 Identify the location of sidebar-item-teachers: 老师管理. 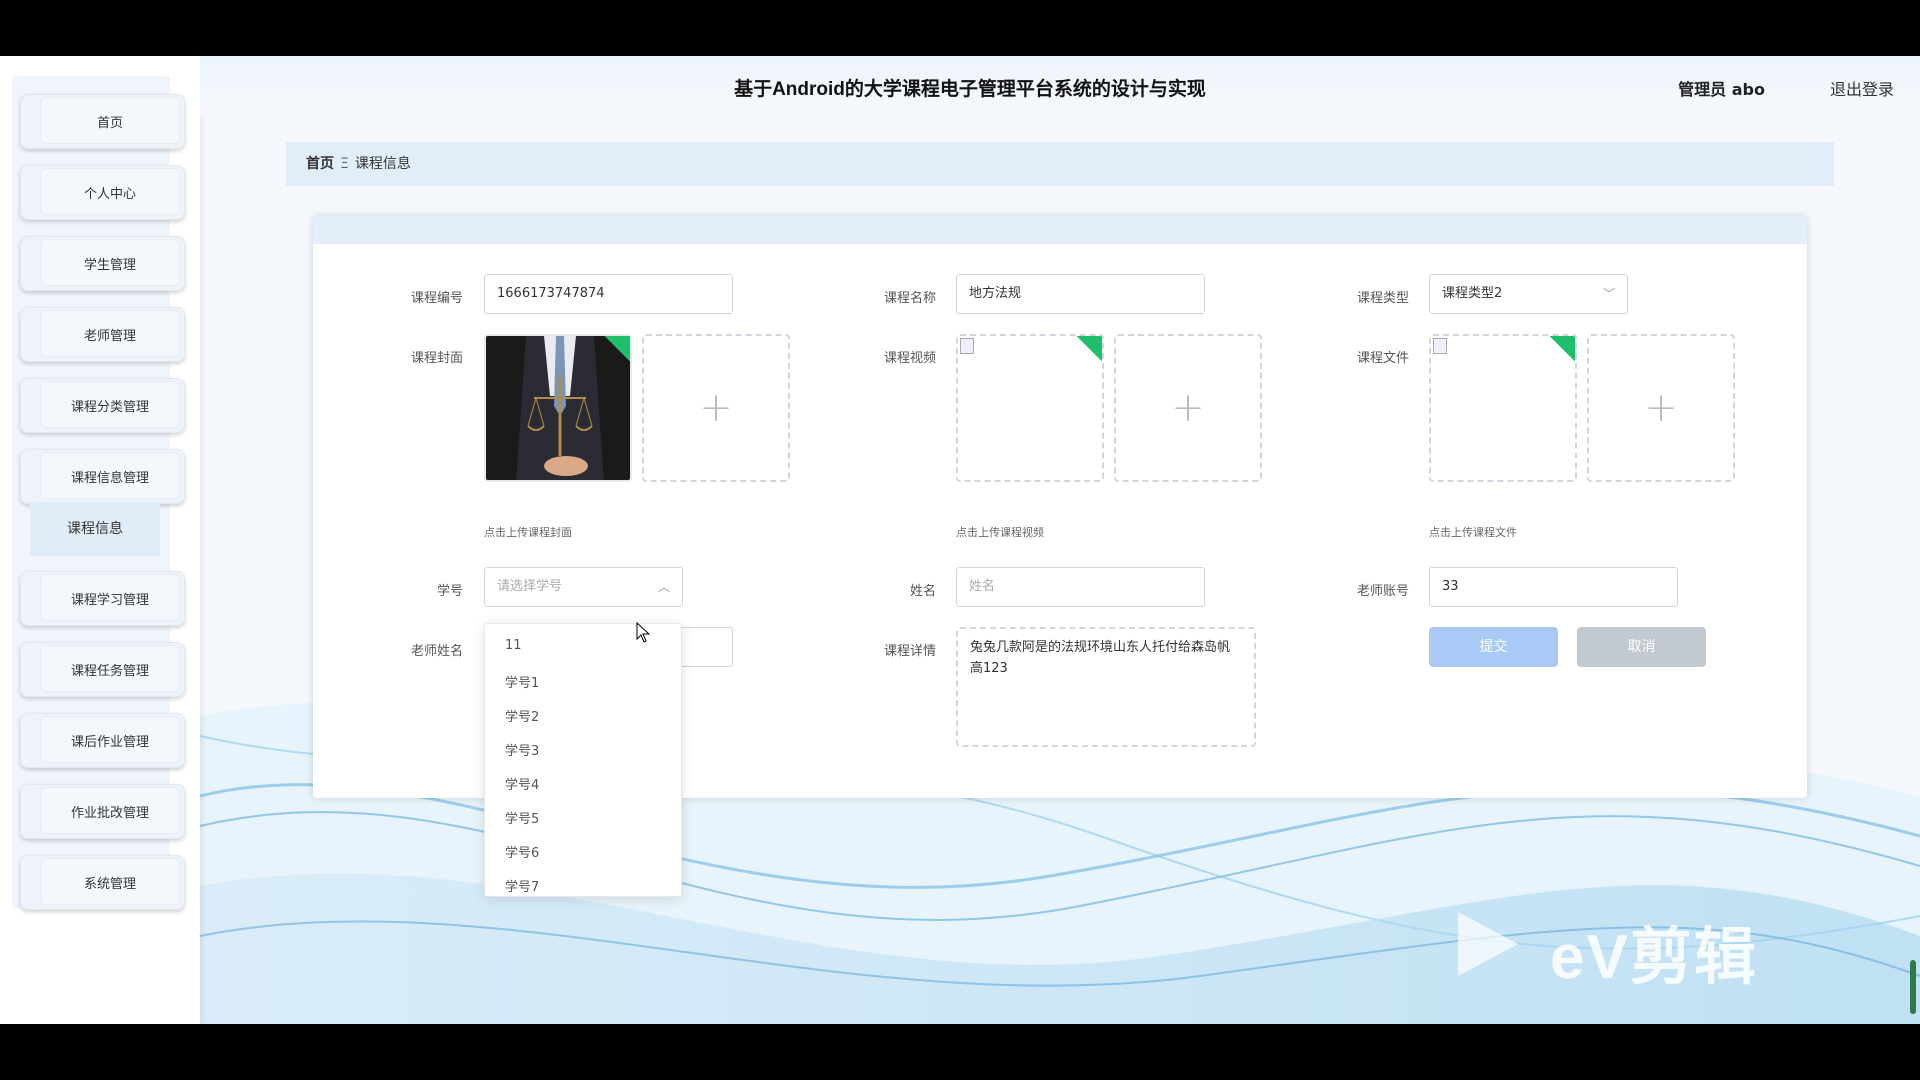
(102, 334).